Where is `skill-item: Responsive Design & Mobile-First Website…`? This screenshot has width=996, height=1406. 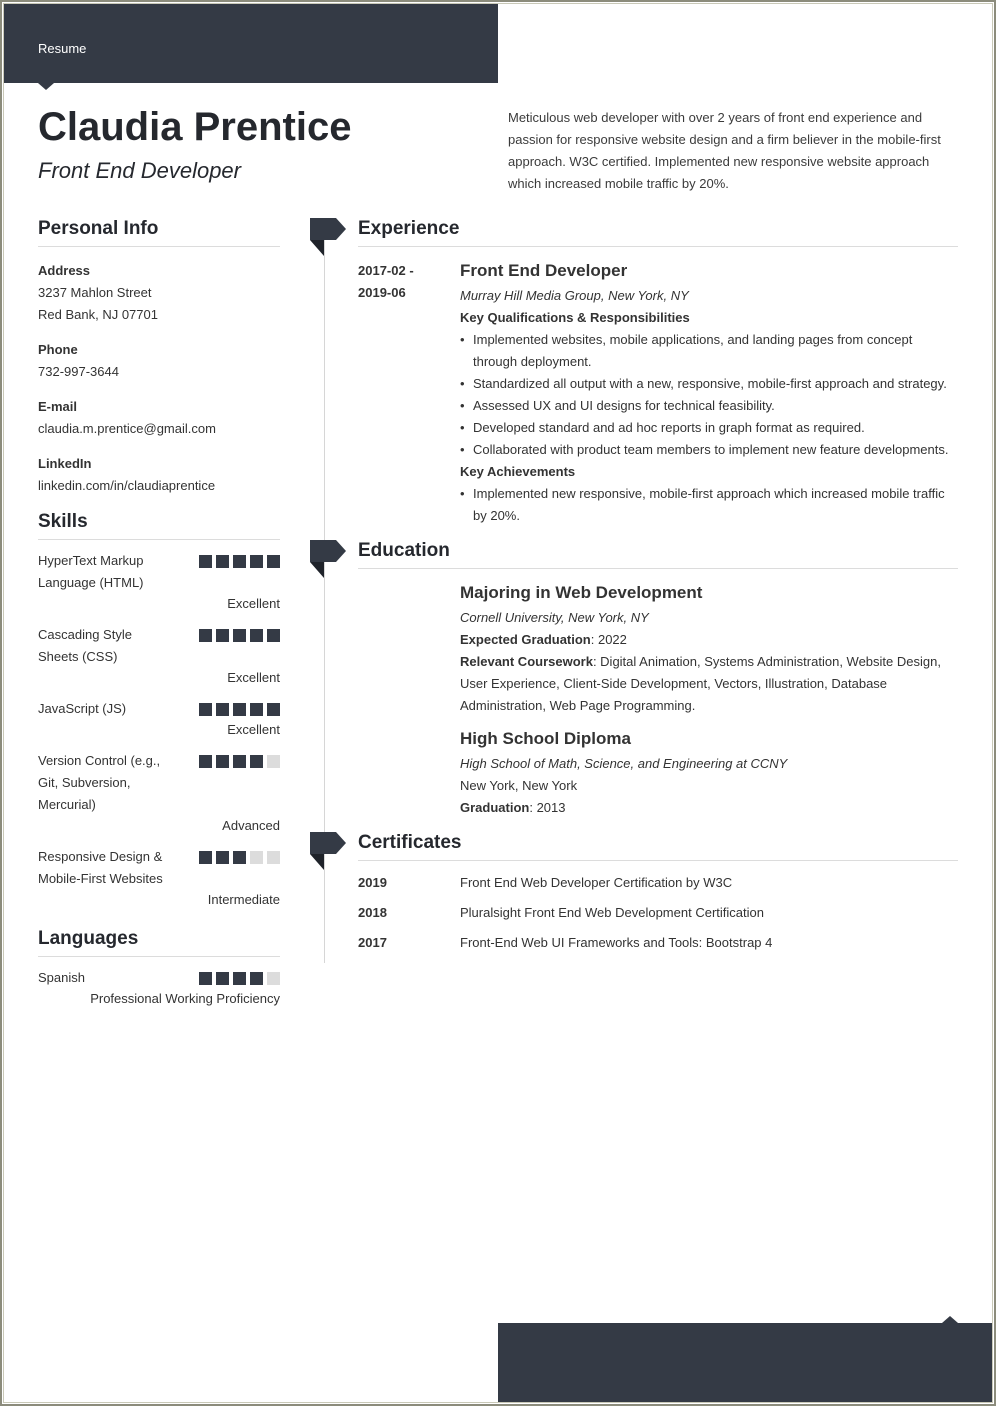
skill-item: Responsive Design & Mobile-First Website… is located at coordinates (159, 878).